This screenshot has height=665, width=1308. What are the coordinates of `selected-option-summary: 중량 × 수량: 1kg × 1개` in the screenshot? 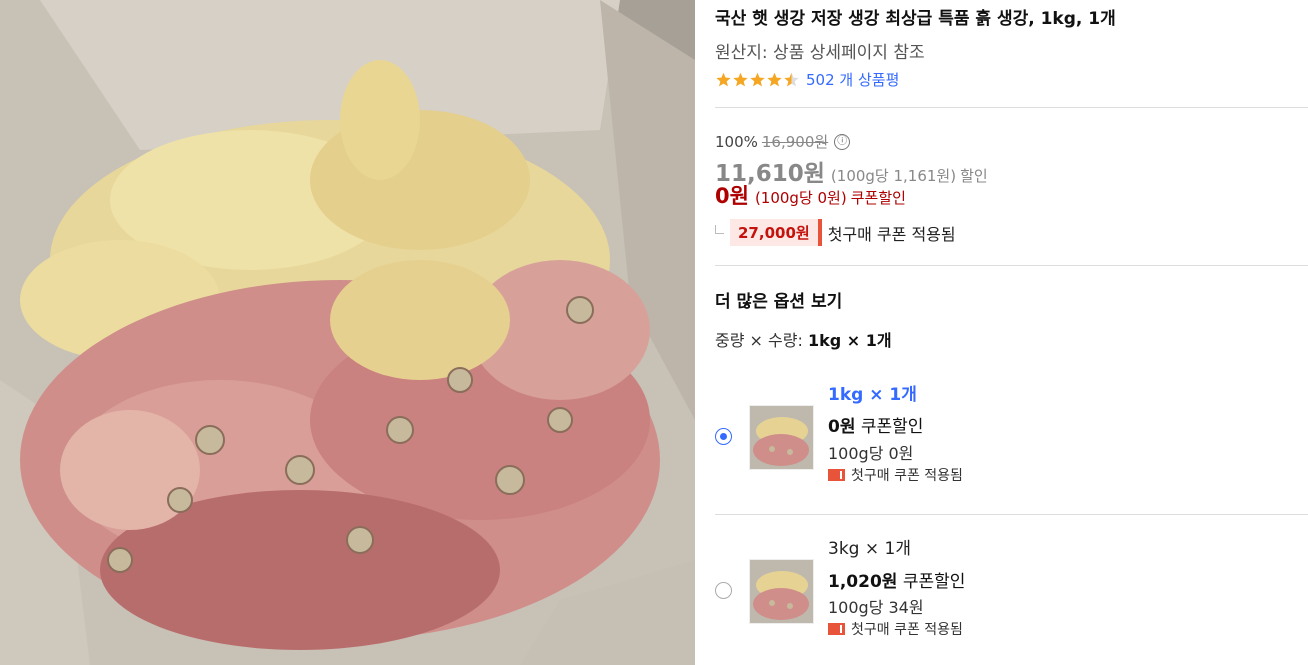 It's located at (803, 339).